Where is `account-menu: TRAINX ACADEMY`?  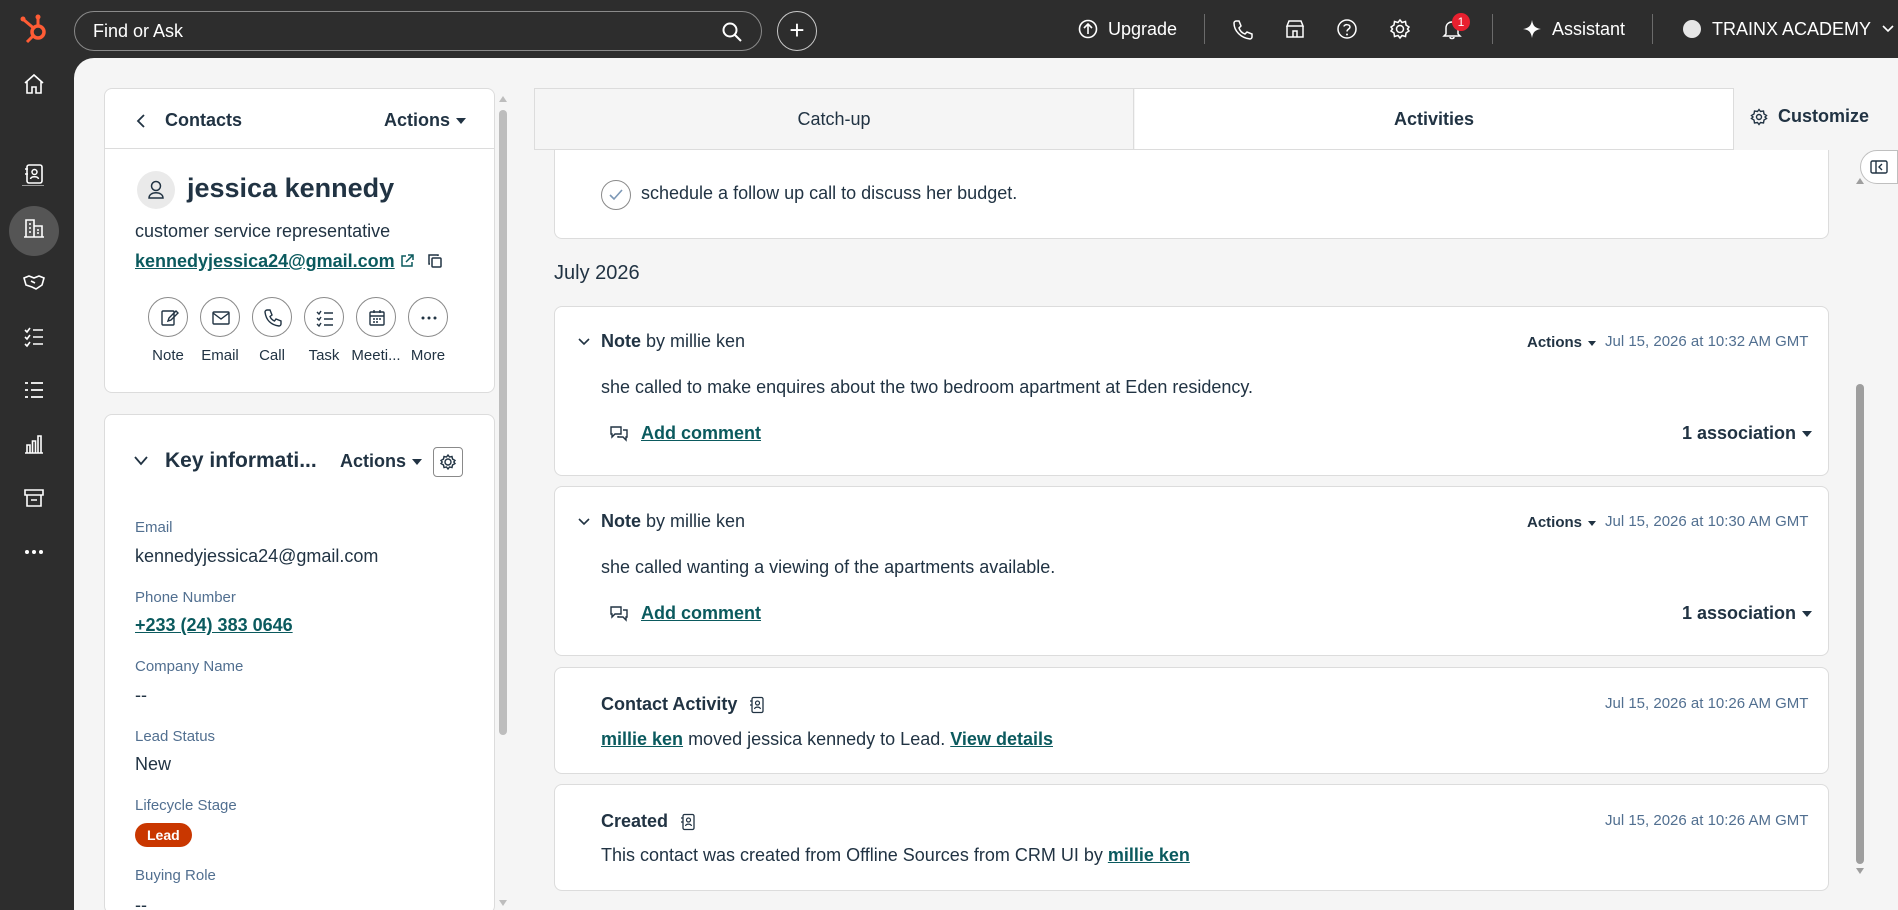
account-menu: TRAINX ACADEMY is located at coordinates (1788, 29).